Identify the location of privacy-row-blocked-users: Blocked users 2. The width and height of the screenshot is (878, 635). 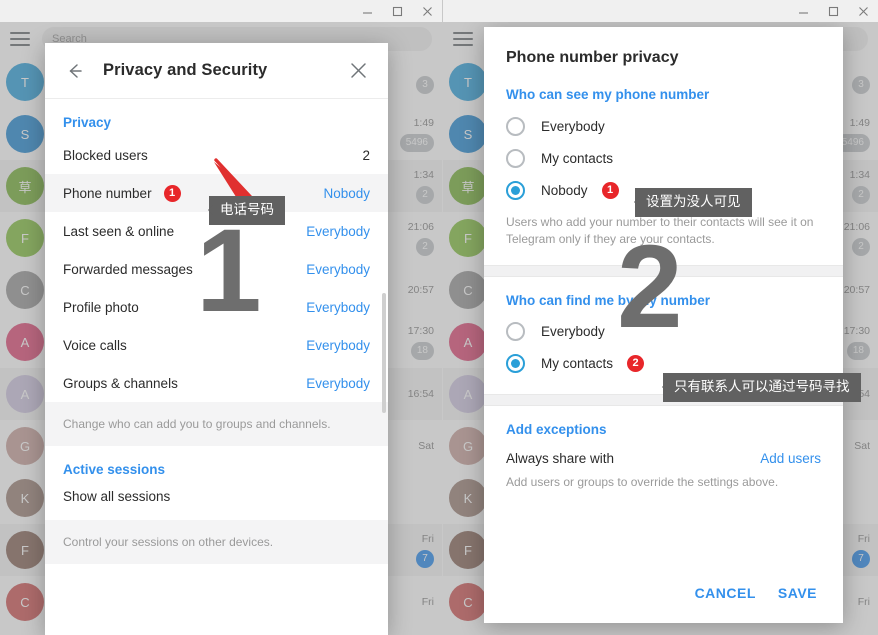
(216, 155).